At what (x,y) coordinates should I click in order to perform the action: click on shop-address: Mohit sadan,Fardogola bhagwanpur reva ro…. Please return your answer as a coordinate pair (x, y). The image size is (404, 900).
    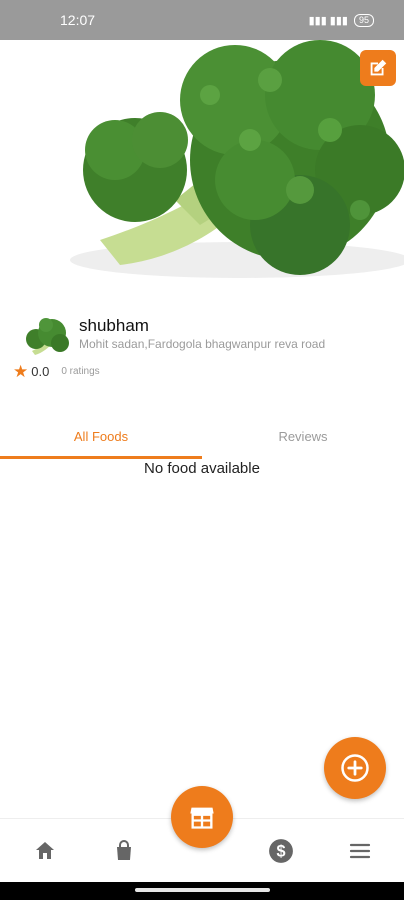
    Looking at the image, I should click on (202, 344).